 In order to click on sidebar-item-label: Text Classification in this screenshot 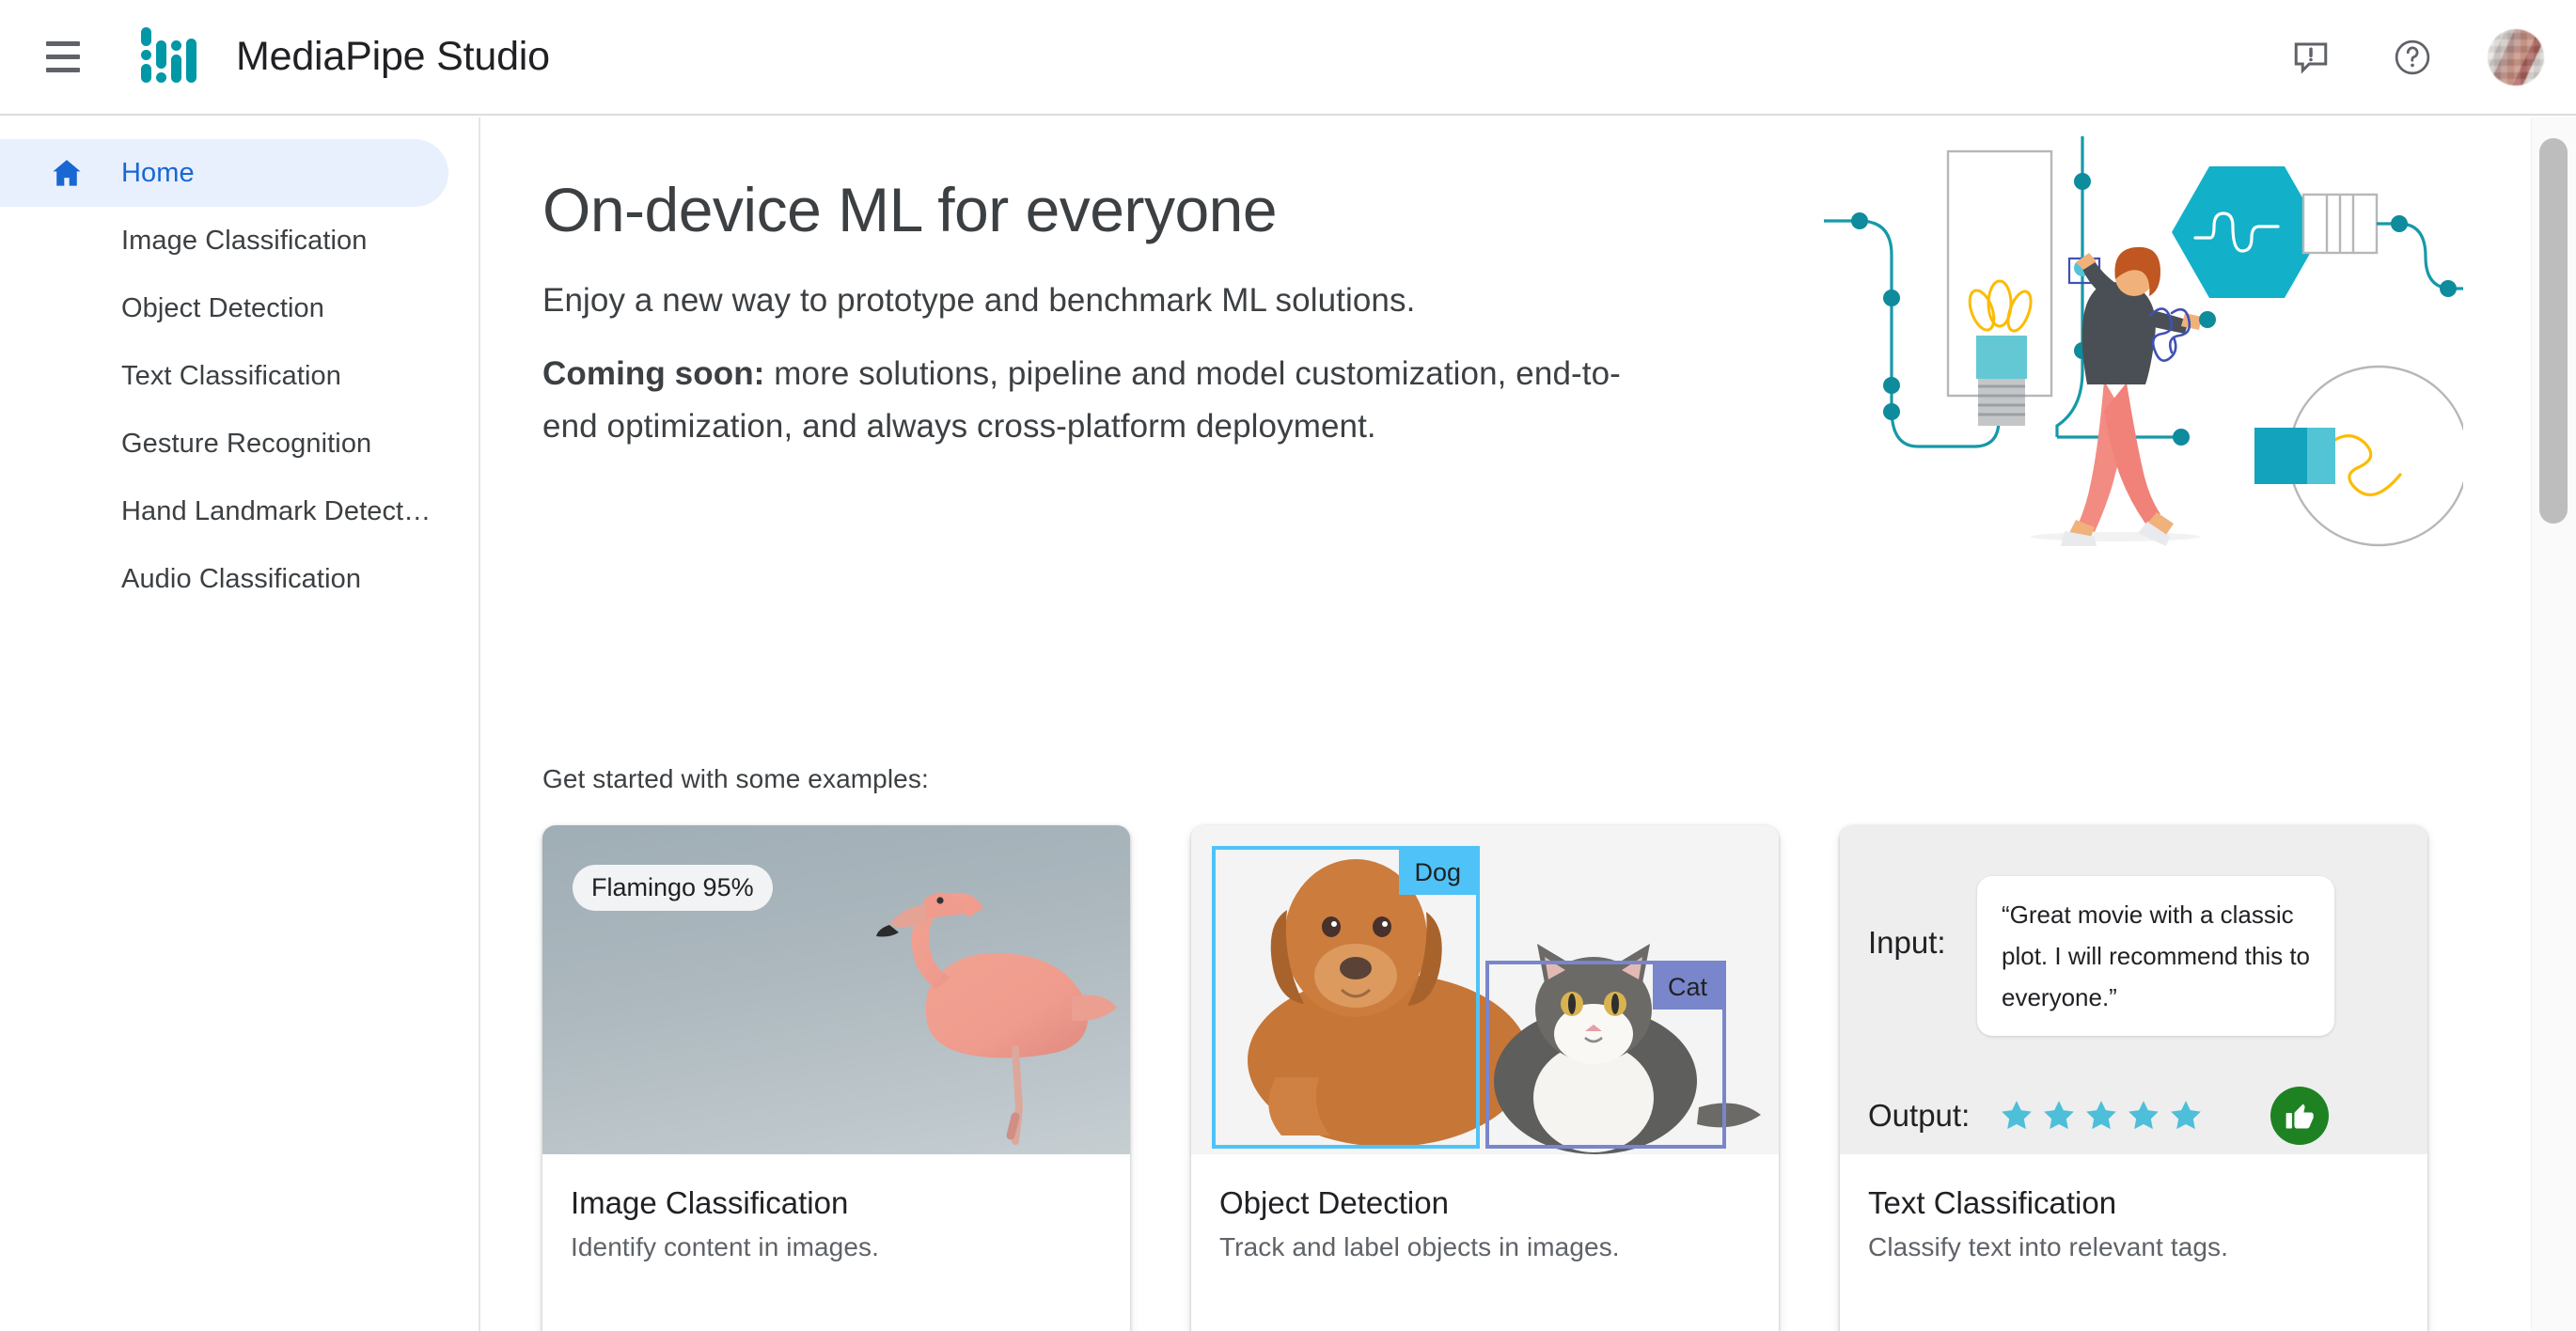, I will do `click(231, 375)`.